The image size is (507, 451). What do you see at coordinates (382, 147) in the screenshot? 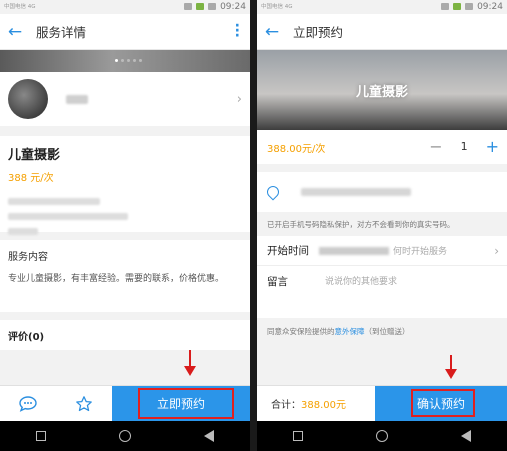
I see `price-row: 388.00元/次 − 1 +` at bounding box center [382, 147].